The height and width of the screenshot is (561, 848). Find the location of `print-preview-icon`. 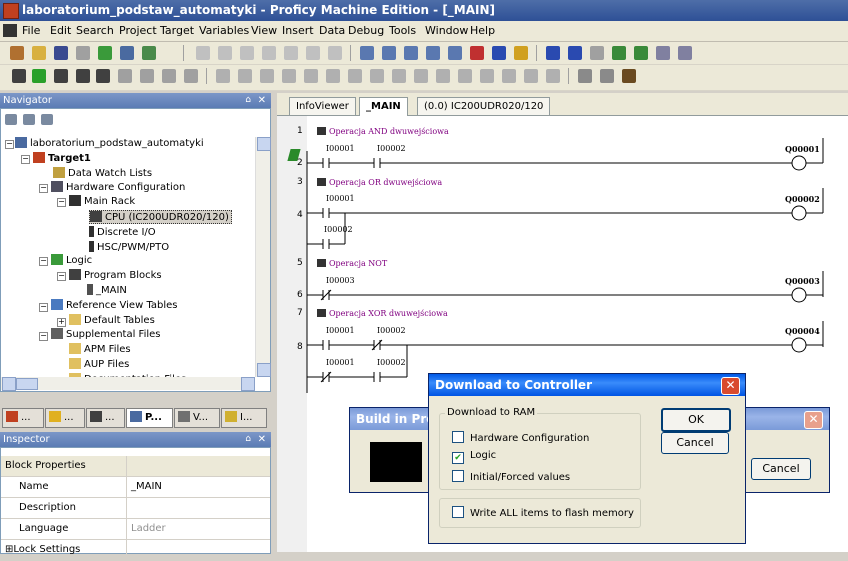

print-preview-icon is located at coordinates (663, 53).